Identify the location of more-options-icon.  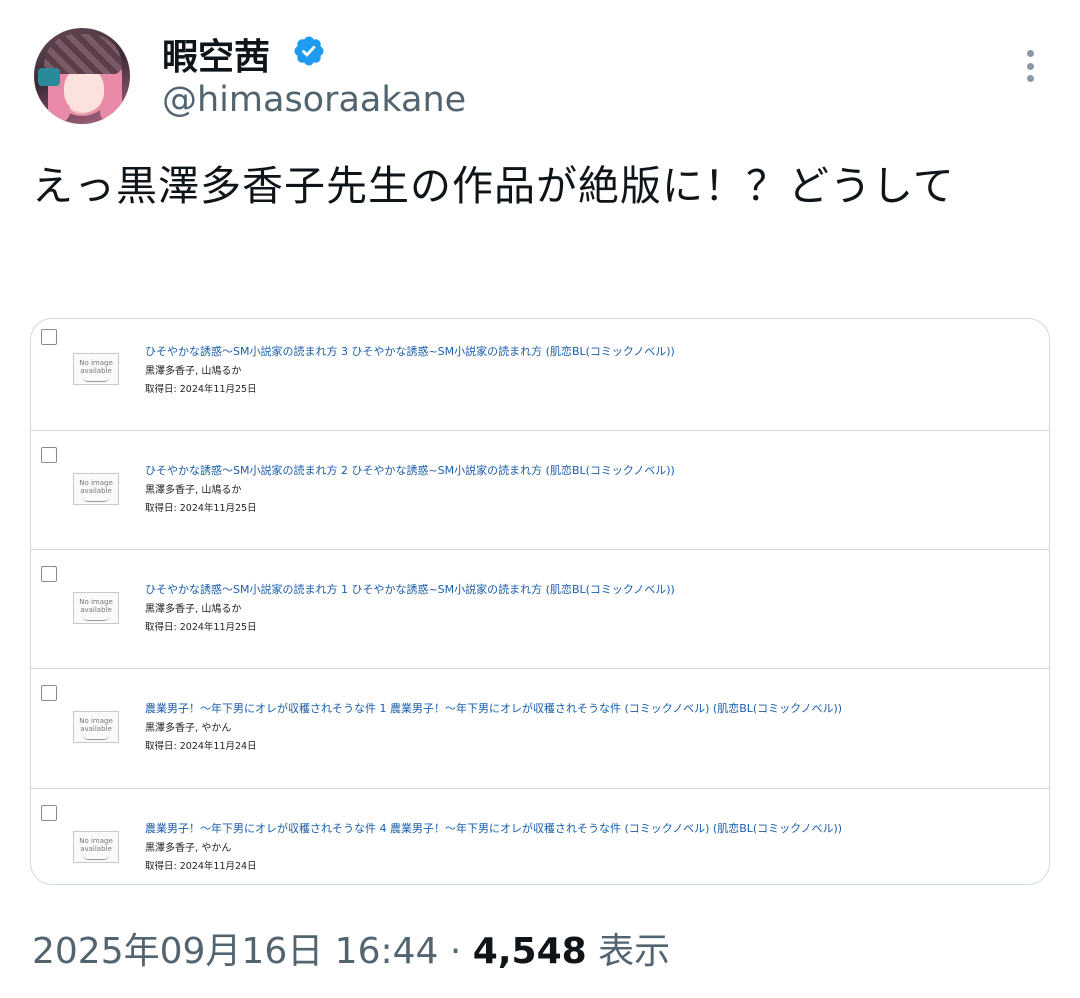
(1030, 66).